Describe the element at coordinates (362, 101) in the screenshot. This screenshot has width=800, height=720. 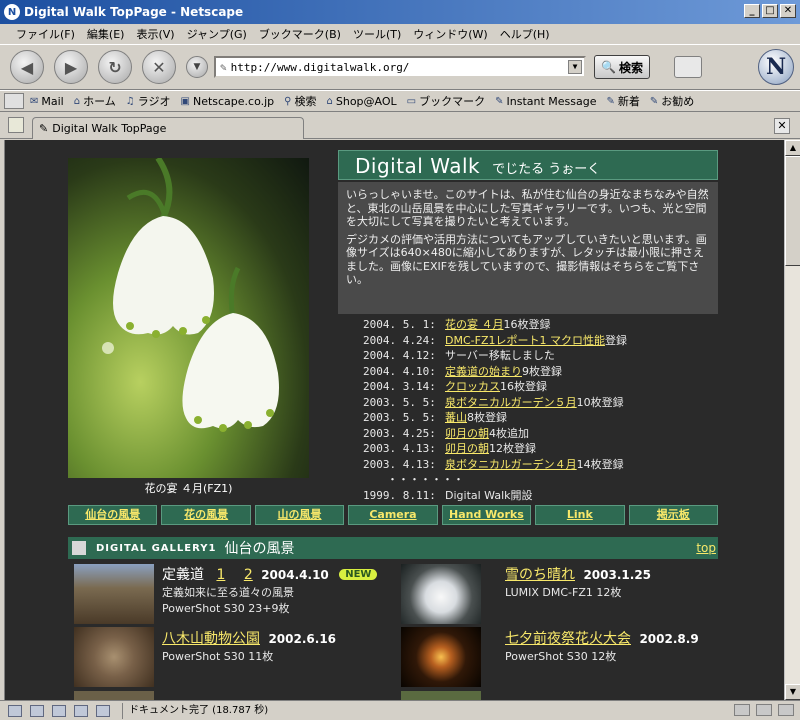
I see `bookmark-shop: ⌂ Shop@AOL` at that location.